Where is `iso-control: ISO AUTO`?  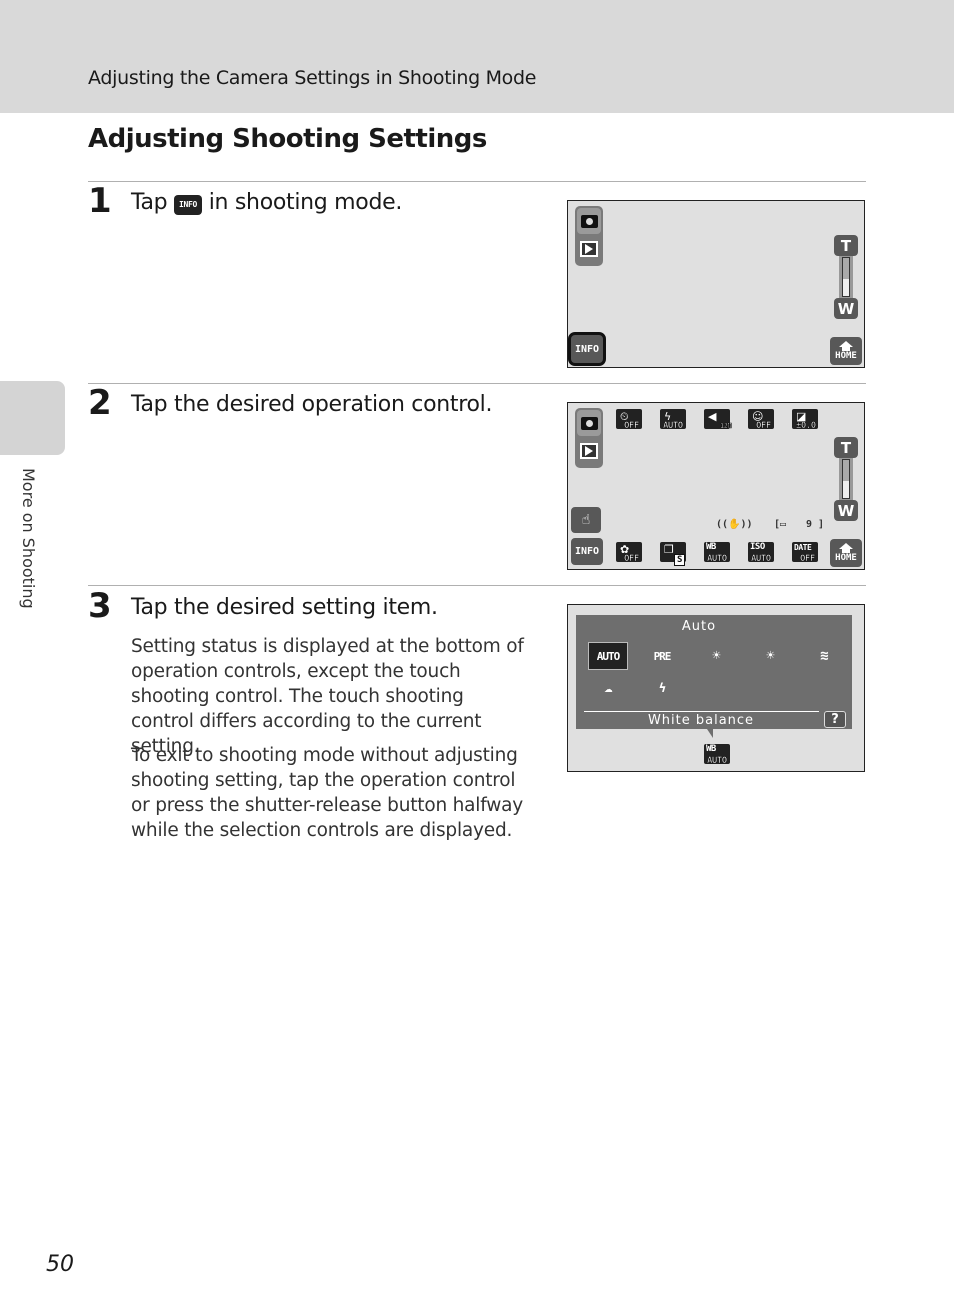
iso-control: ISO AUTO is located at coordinates (761, 553).